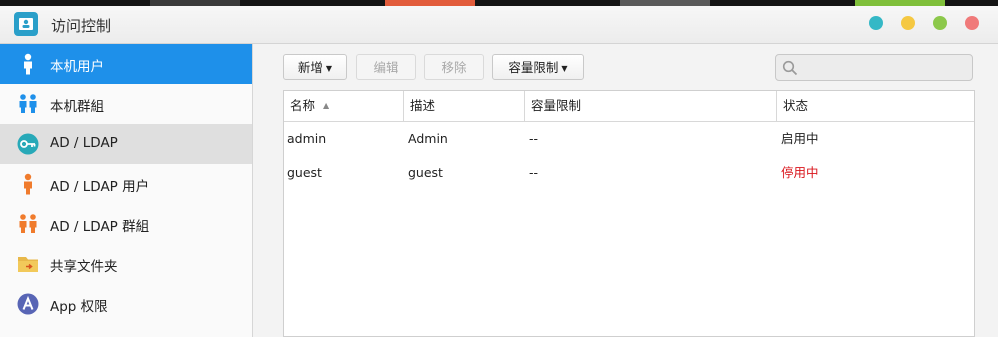  I want to click on sidebar-item-app-permissions: App 权限, so click(126, 304).